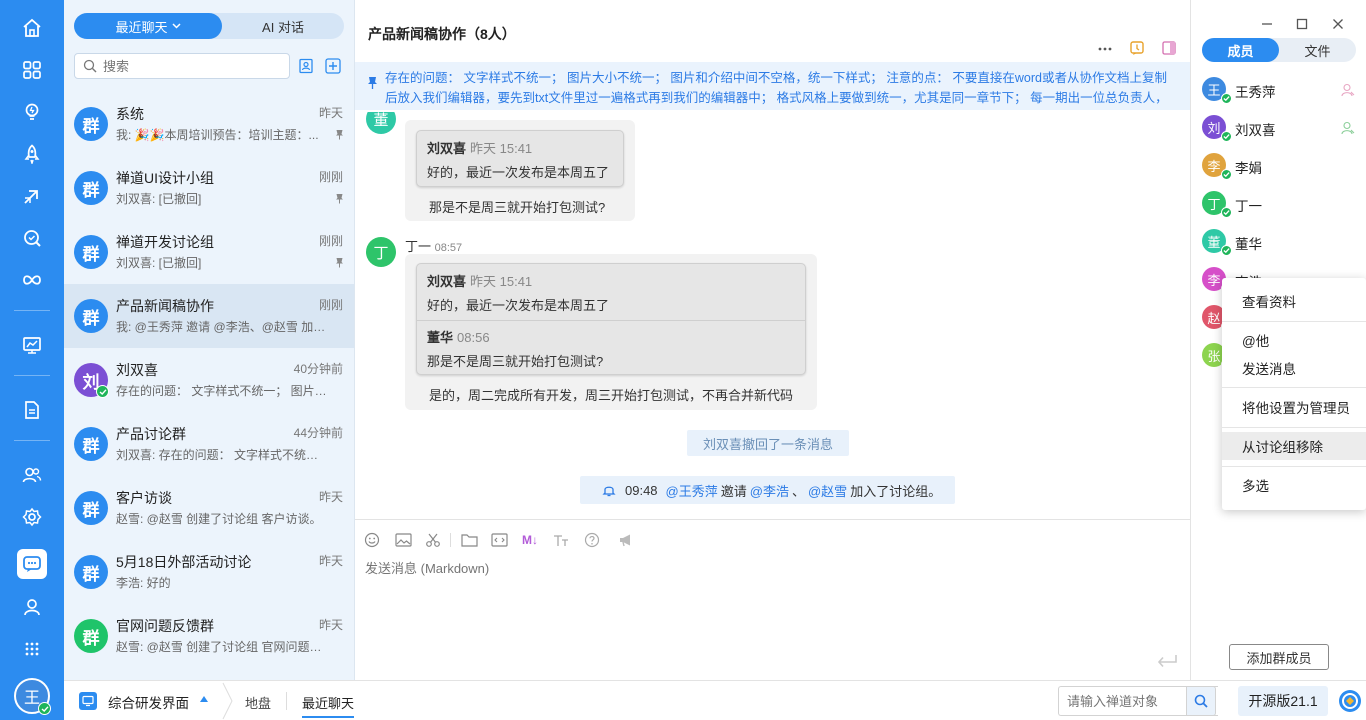 The height and width of the screenshot is (720, 1366). I want to click on mention-link: @赵雪, so click(827, 490).